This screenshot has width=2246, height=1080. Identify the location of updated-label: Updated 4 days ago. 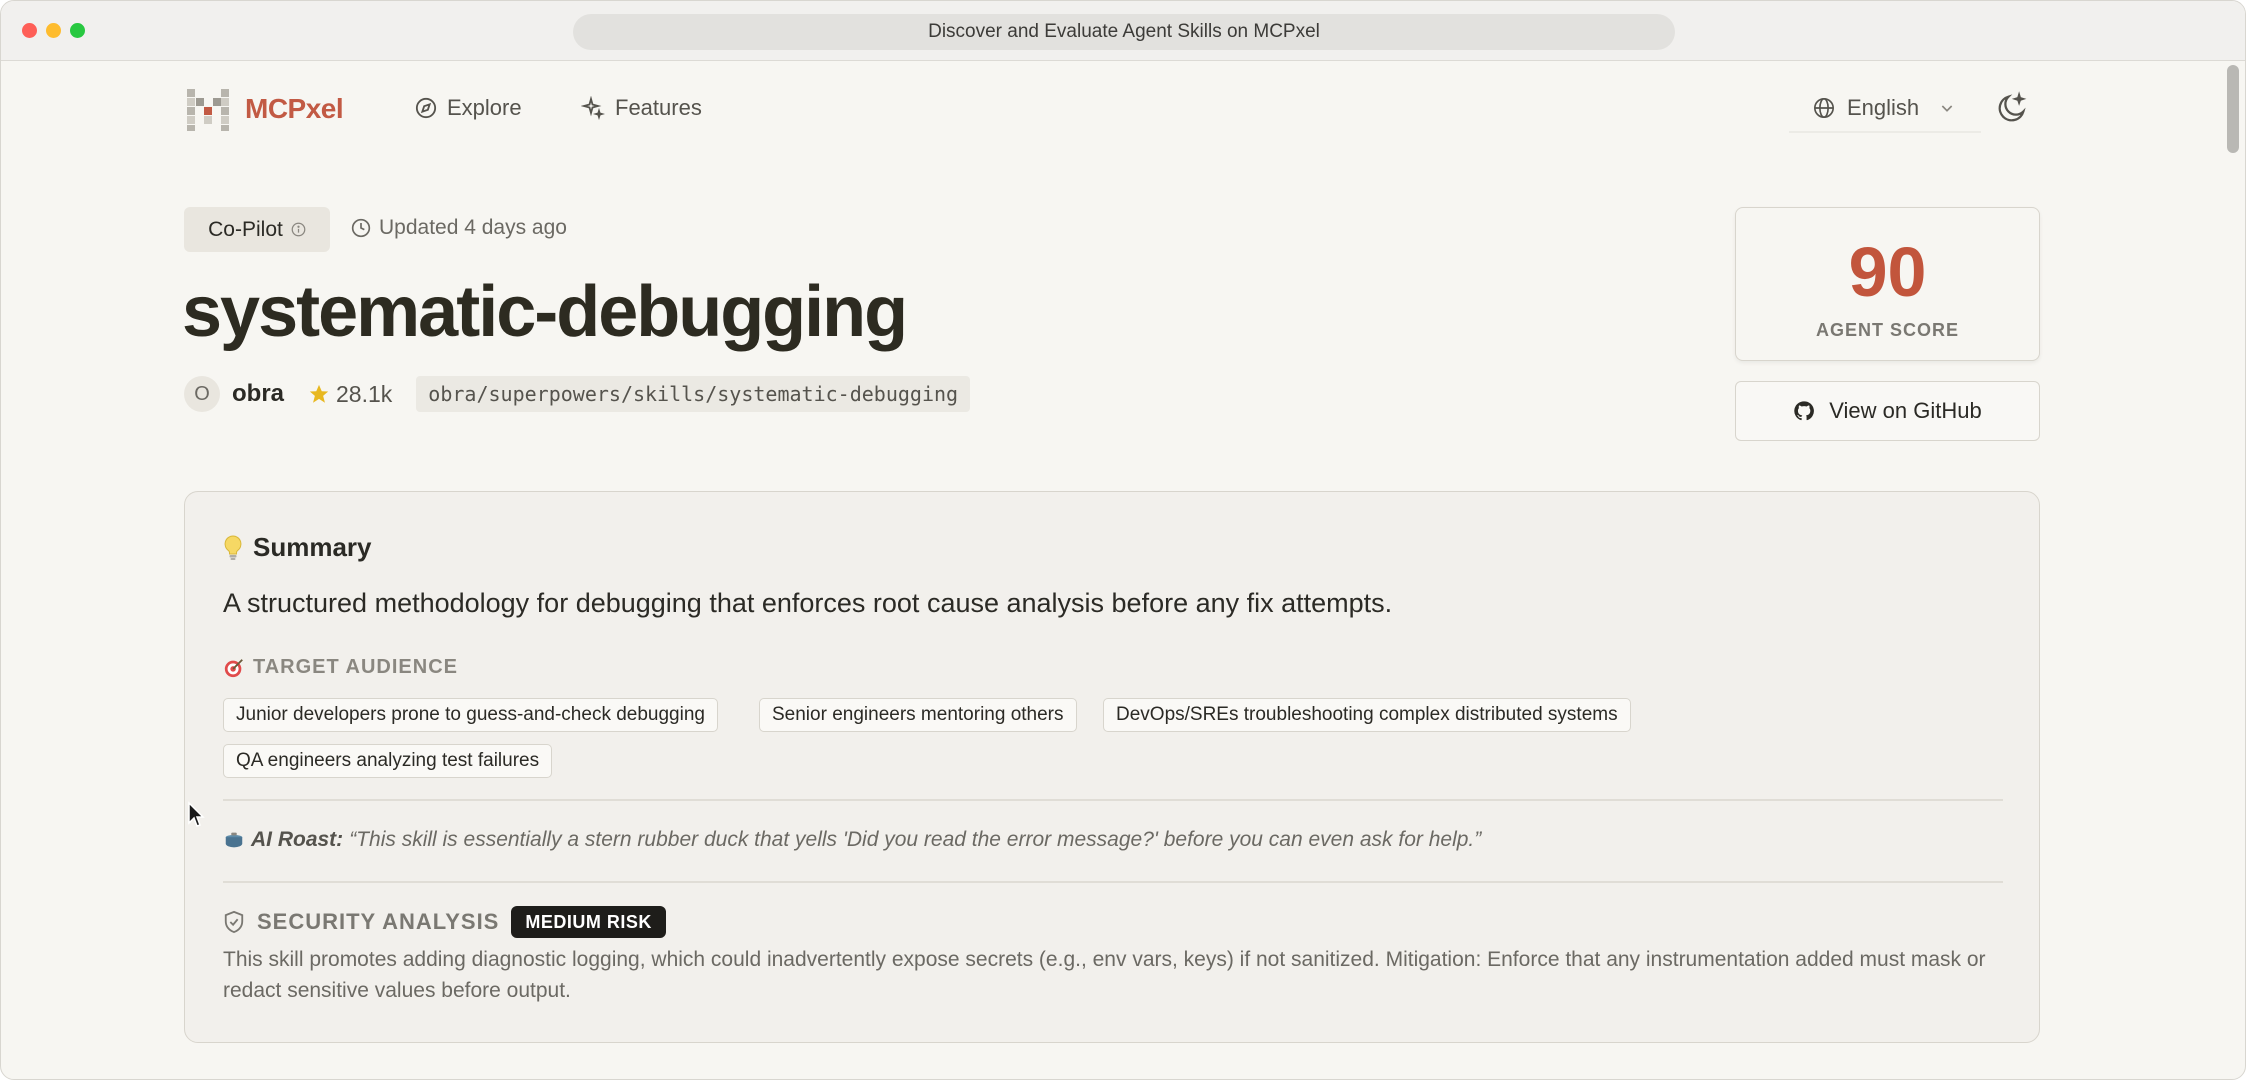
(473, 227).